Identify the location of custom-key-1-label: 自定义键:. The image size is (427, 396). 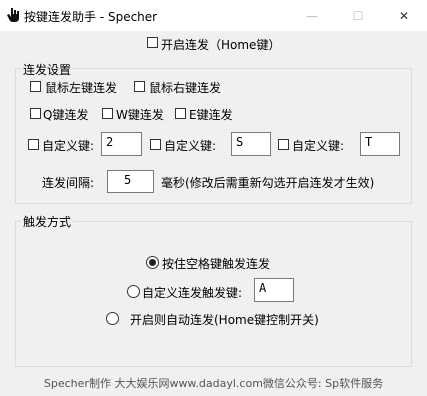
(68, 146).